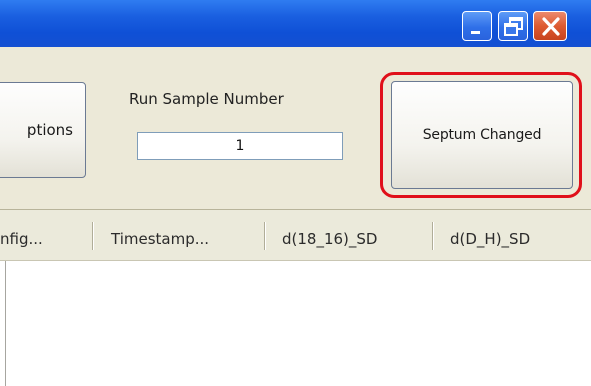  I want to click on septum-changed-button: Septum Changed, so click(482, 135).